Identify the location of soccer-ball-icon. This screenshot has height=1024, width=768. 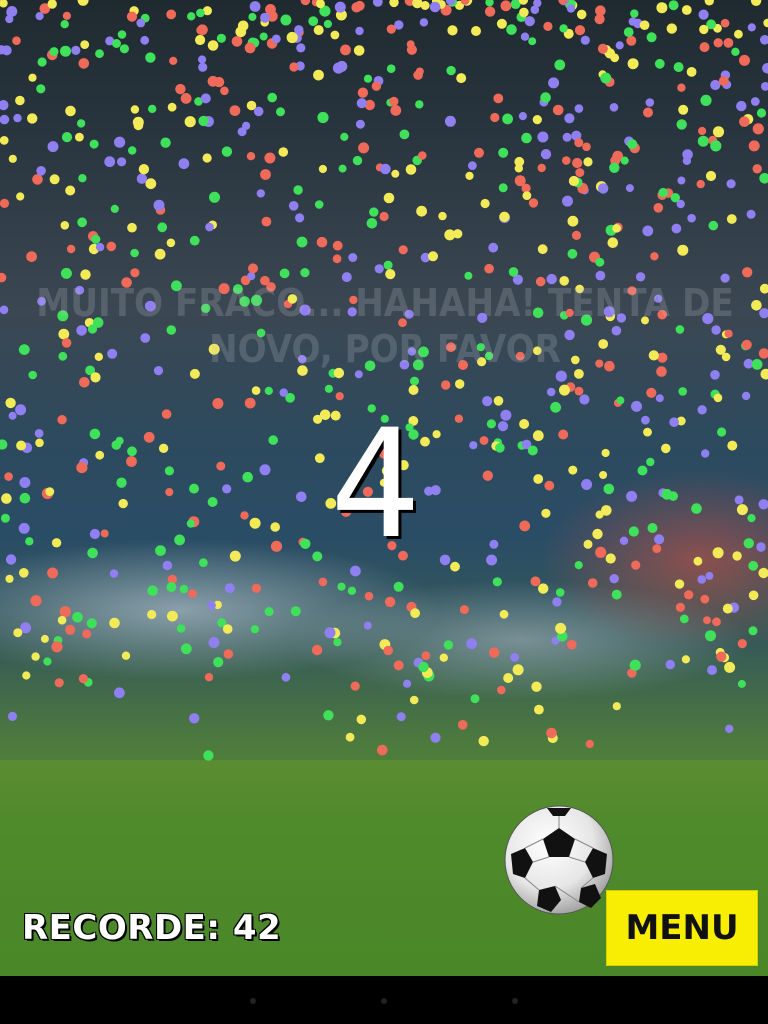
(559, 860).